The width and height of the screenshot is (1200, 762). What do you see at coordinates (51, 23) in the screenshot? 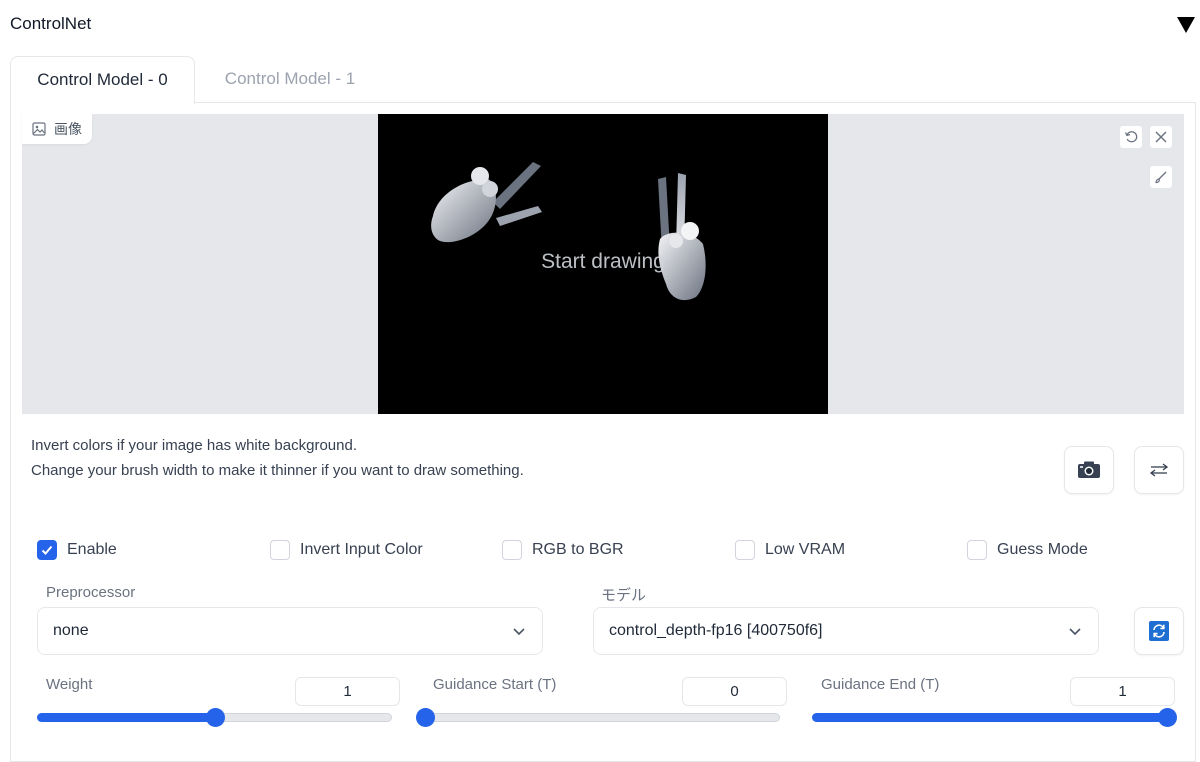
I see `section-title: ControlNet` at bounding box center [51, 23].